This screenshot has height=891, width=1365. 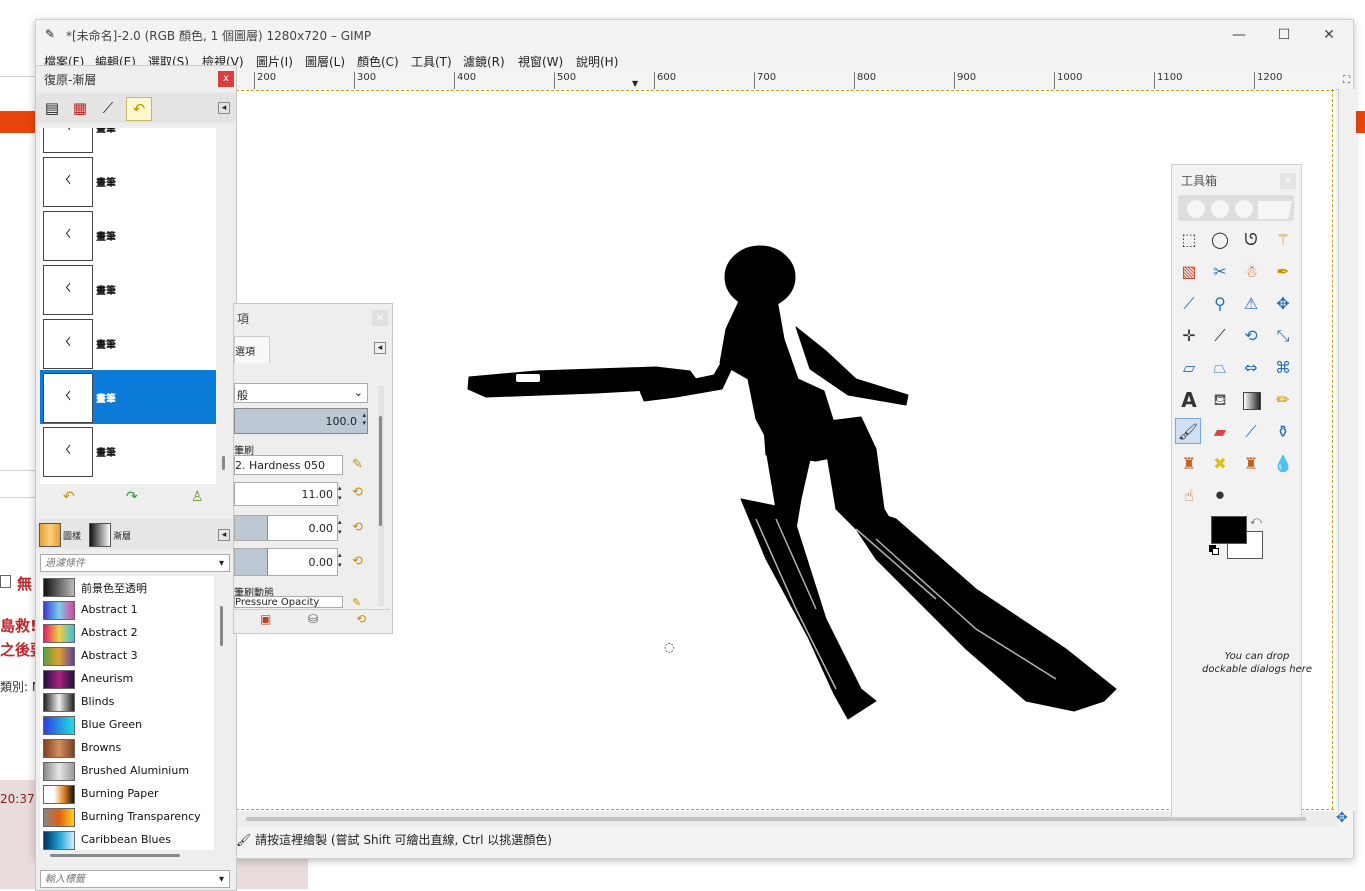 What do you see at coordinates (1189, 336) in the screenshot?
I see `align-icon: ✛` at bounding box center [1189, 336].